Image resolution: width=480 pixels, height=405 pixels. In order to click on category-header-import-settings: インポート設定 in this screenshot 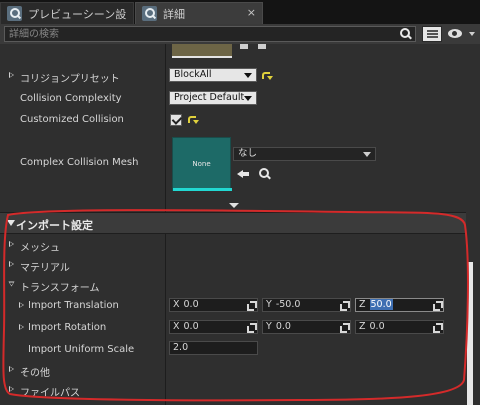, I will do `click(233, 223)`.